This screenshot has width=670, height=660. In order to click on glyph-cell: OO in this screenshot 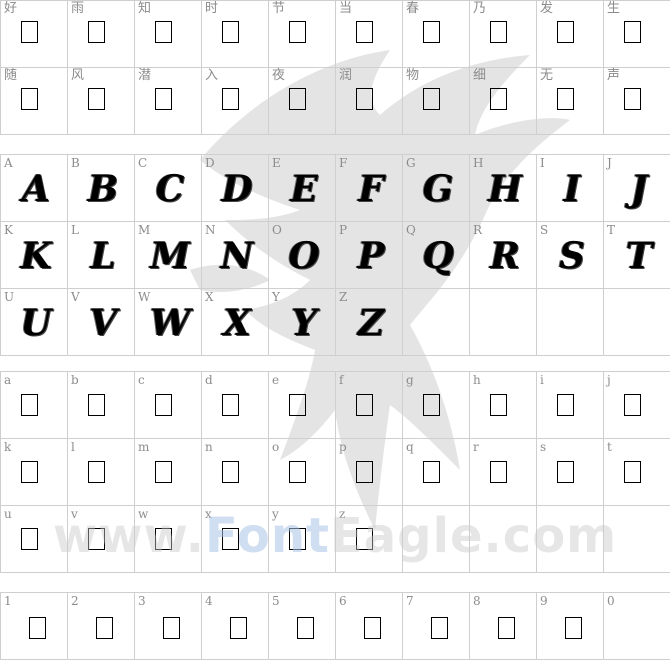, I will do `click(302, 255)`.